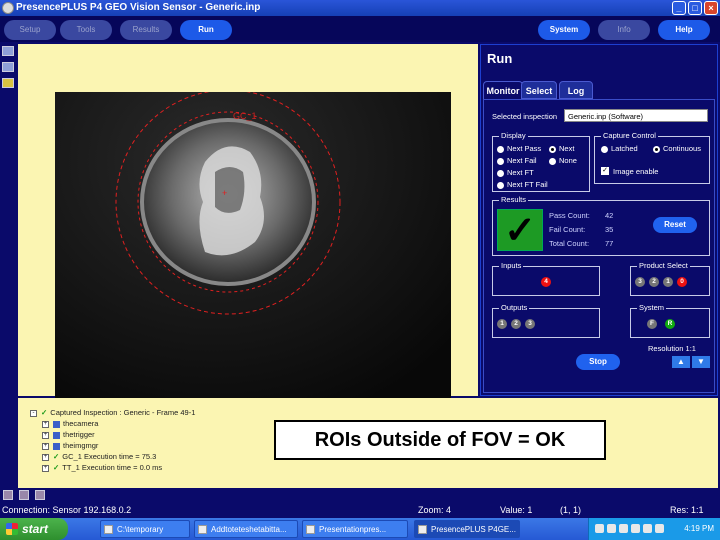 The image size is (720, 540). I want to click on total-count-value: 77, so click(609, 243).